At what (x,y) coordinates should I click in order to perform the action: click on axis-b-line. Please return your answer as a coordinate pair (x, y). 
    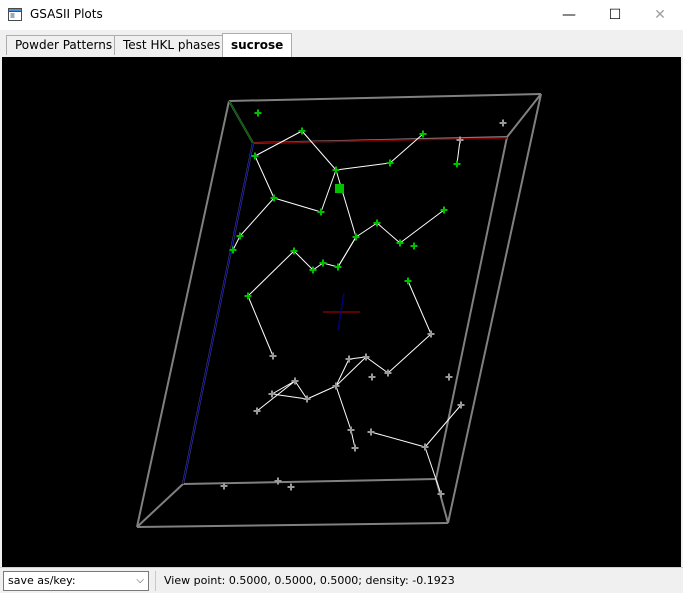
    Looking at the image, I should click on (241, 122).